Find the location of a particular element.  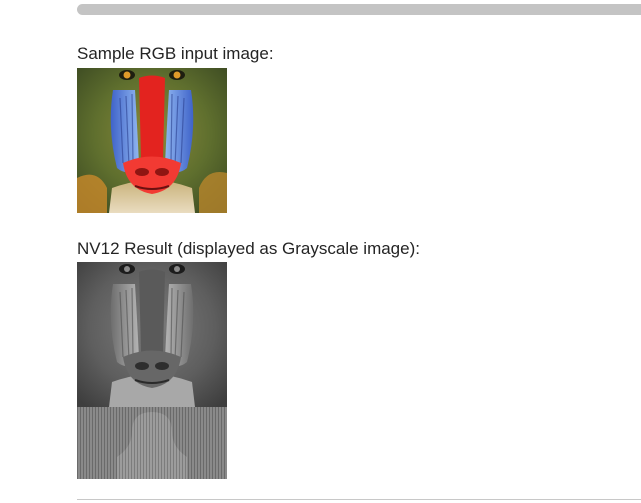

horizontal-scrollbar is located at coordinates (359, 9).